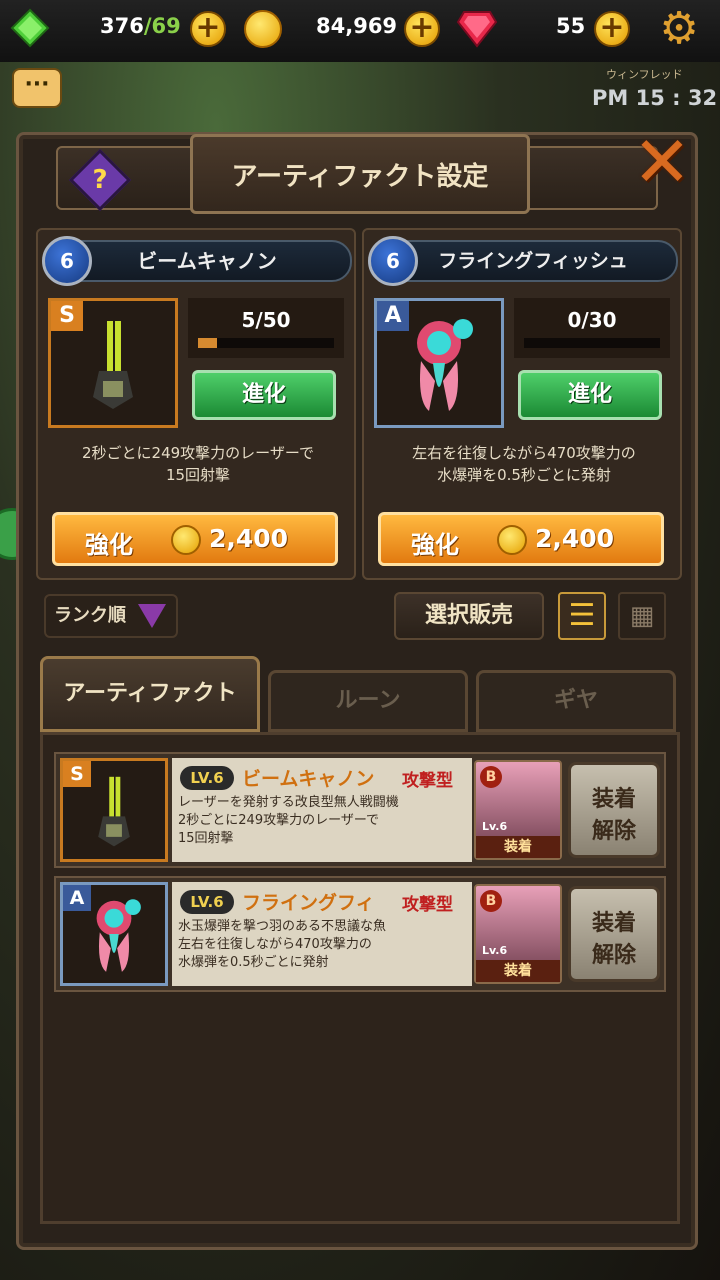  I want to click on add-gems-button: +, so click(612, 29).